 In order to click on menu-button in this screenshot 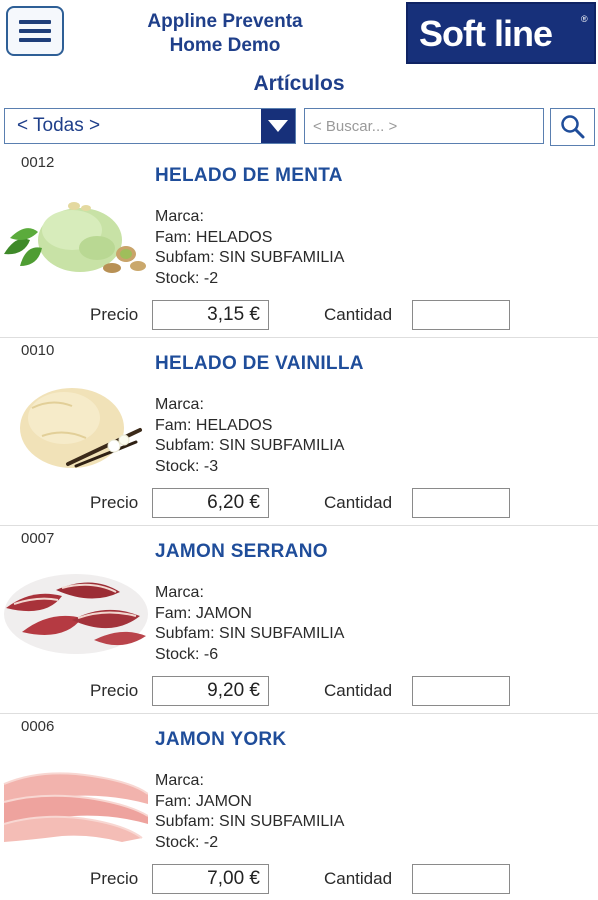, I will do `click(35, 31)`.